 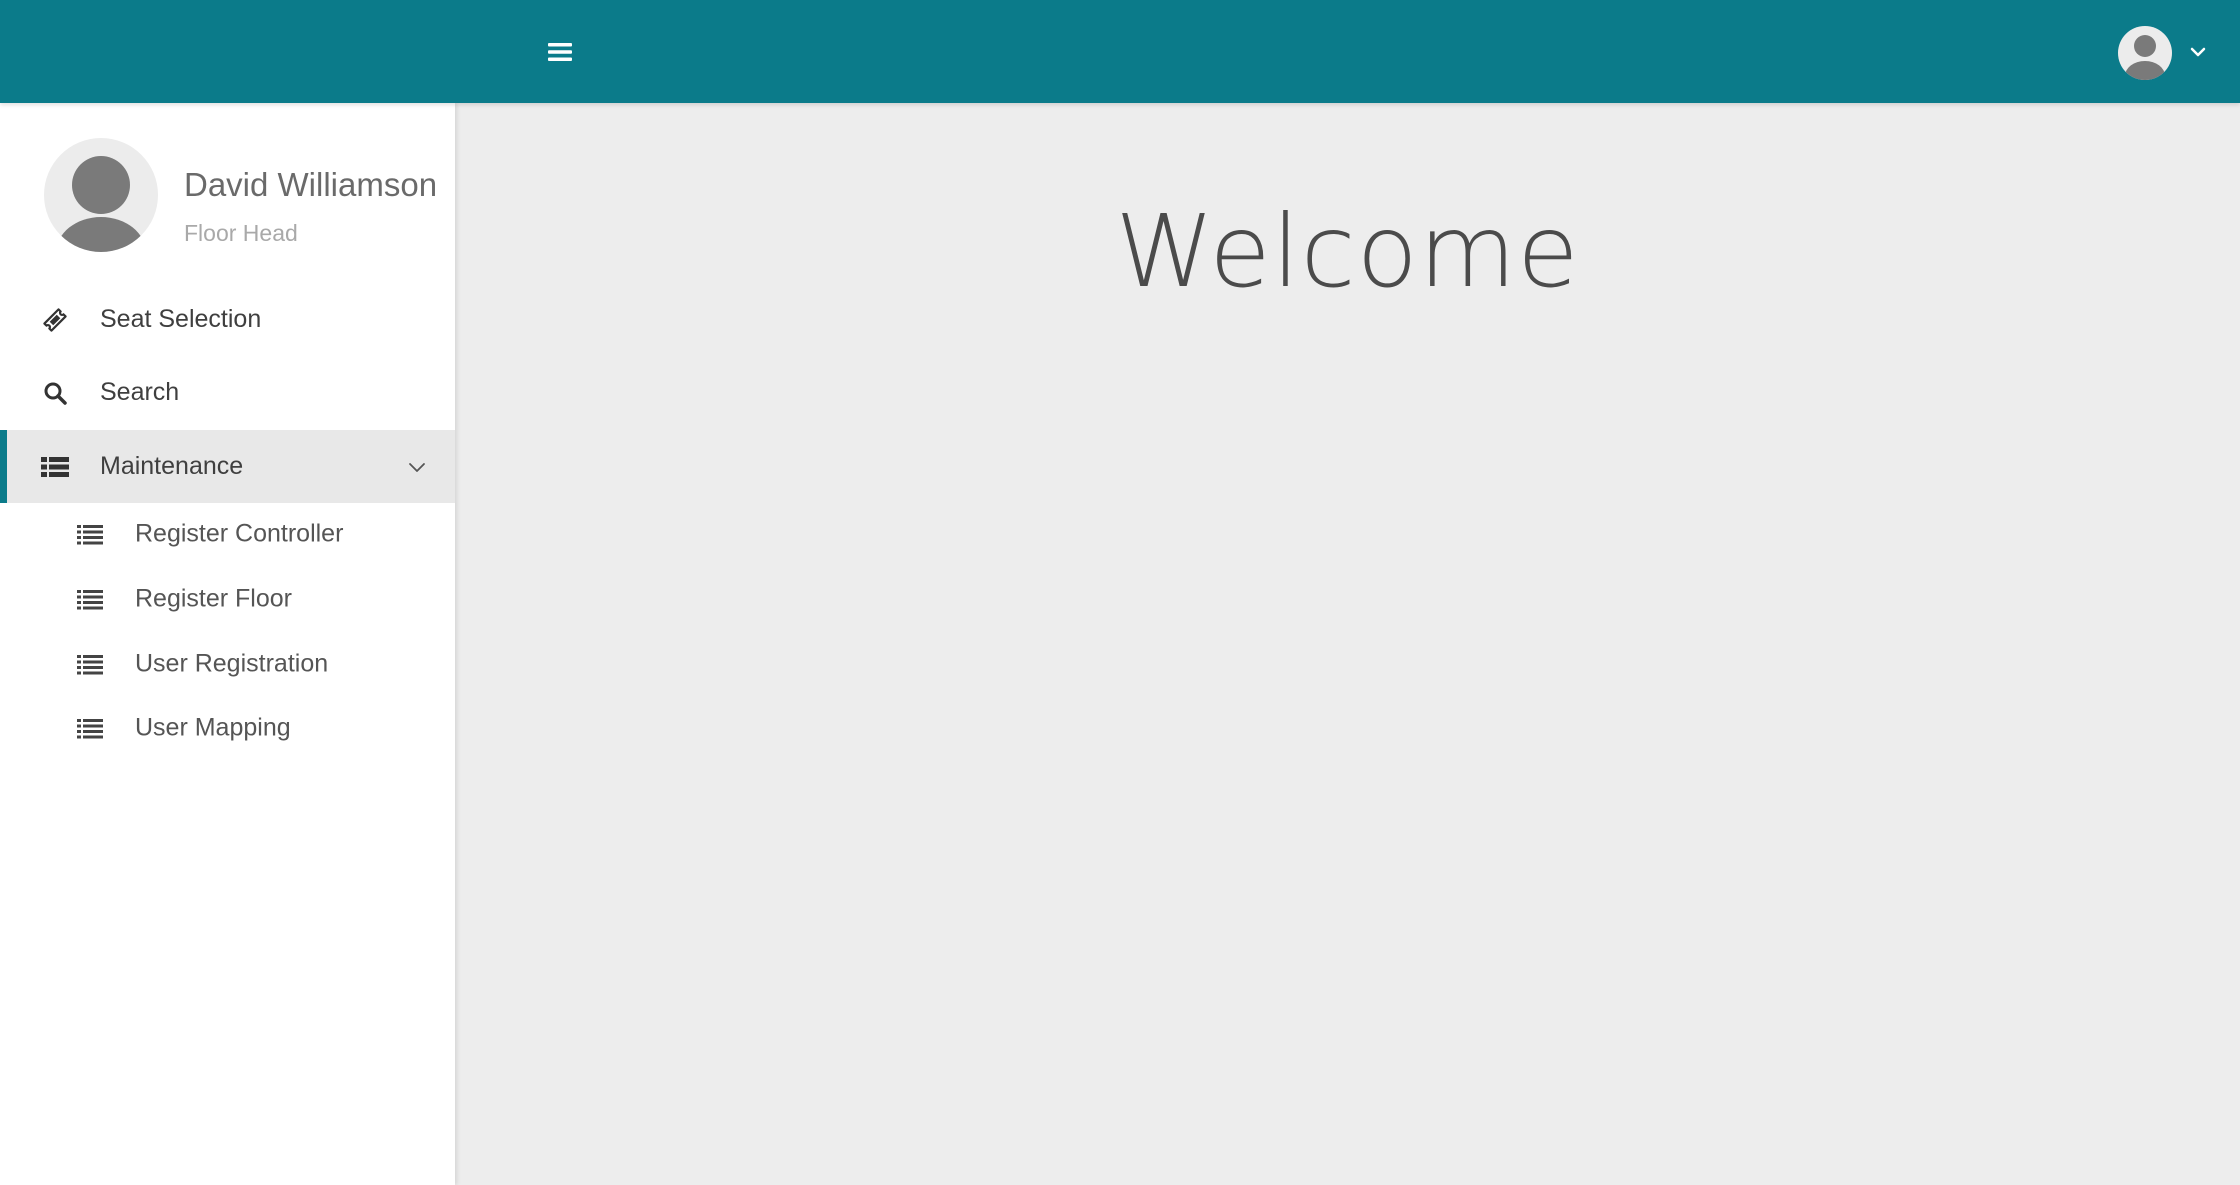 I want to click on submenu-item-label: Register Floor, so click(x=213, y=598).